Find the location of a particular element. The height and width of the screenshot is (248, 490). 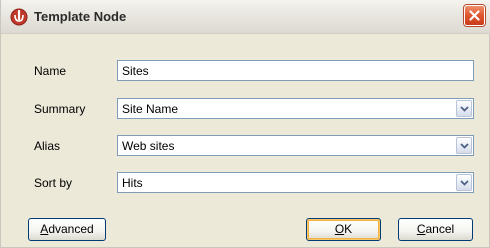

sort-by-selected-value: Hits is located at coordinates (132, 183).